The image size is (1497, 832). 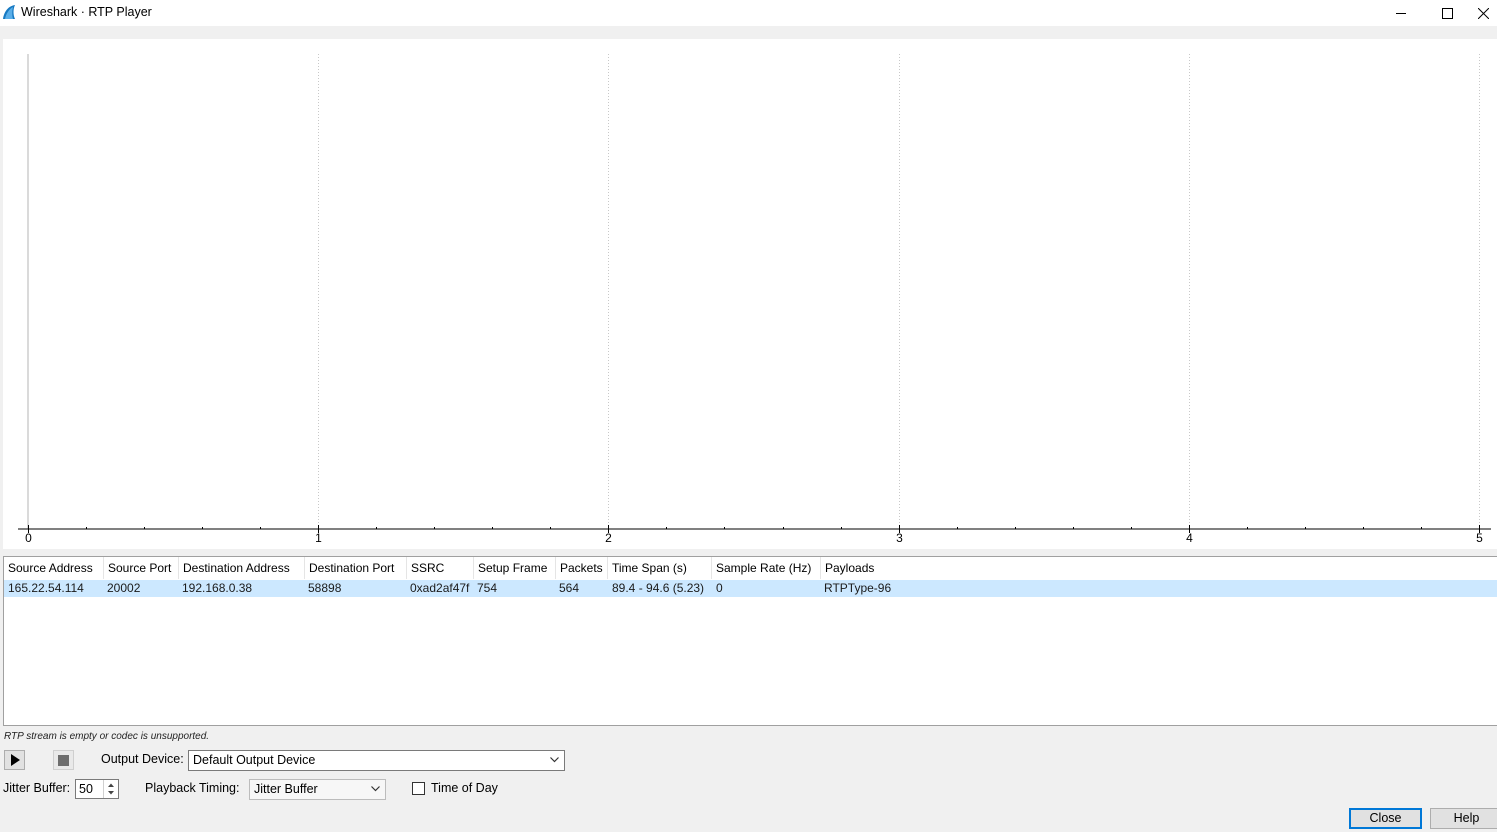 What do you see at coordinates (356, 568) in the screenshot?
I see `column-header: Destination Port` at bounding box center [356, 568].